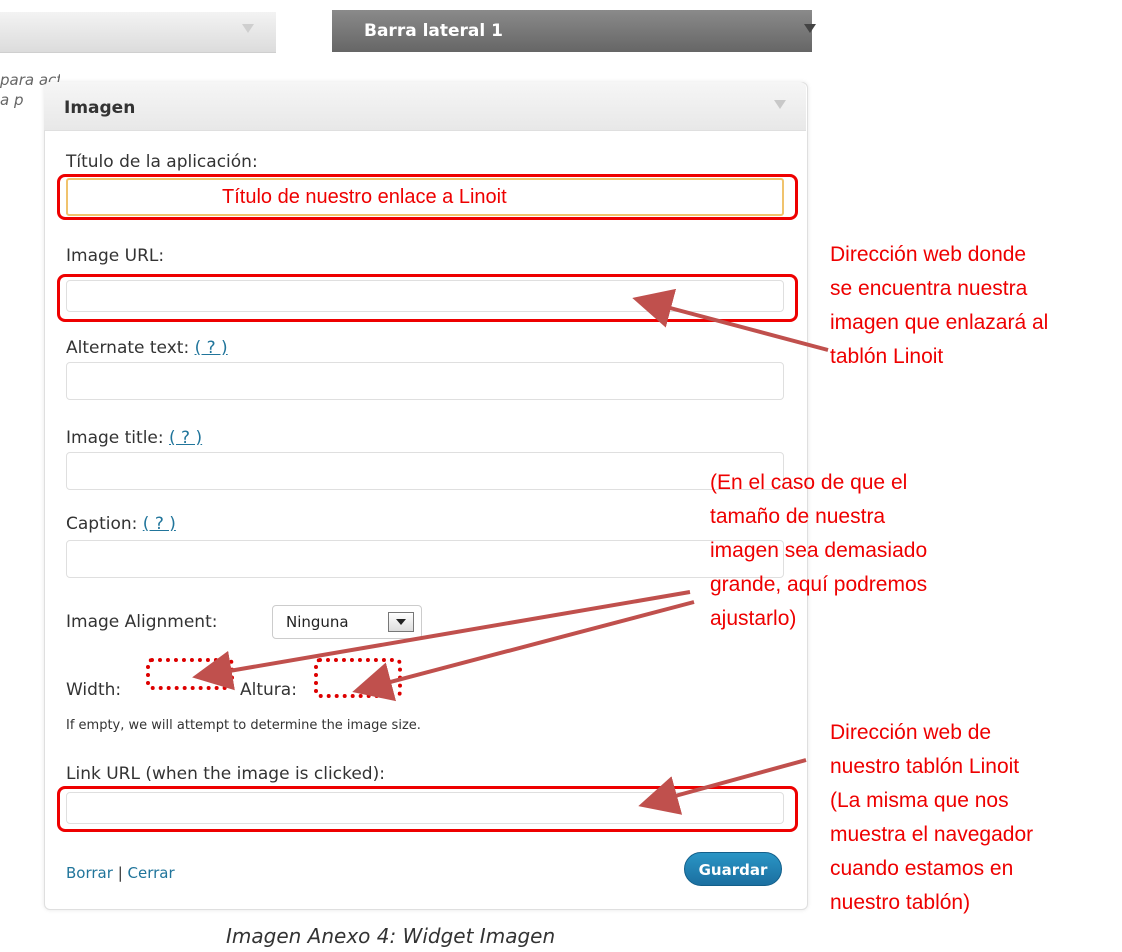 This screenshot has width=1122, height=952. Describe the element at coordinates (722, 786) in the screenshot. I see `link-url-arrow` at that location.